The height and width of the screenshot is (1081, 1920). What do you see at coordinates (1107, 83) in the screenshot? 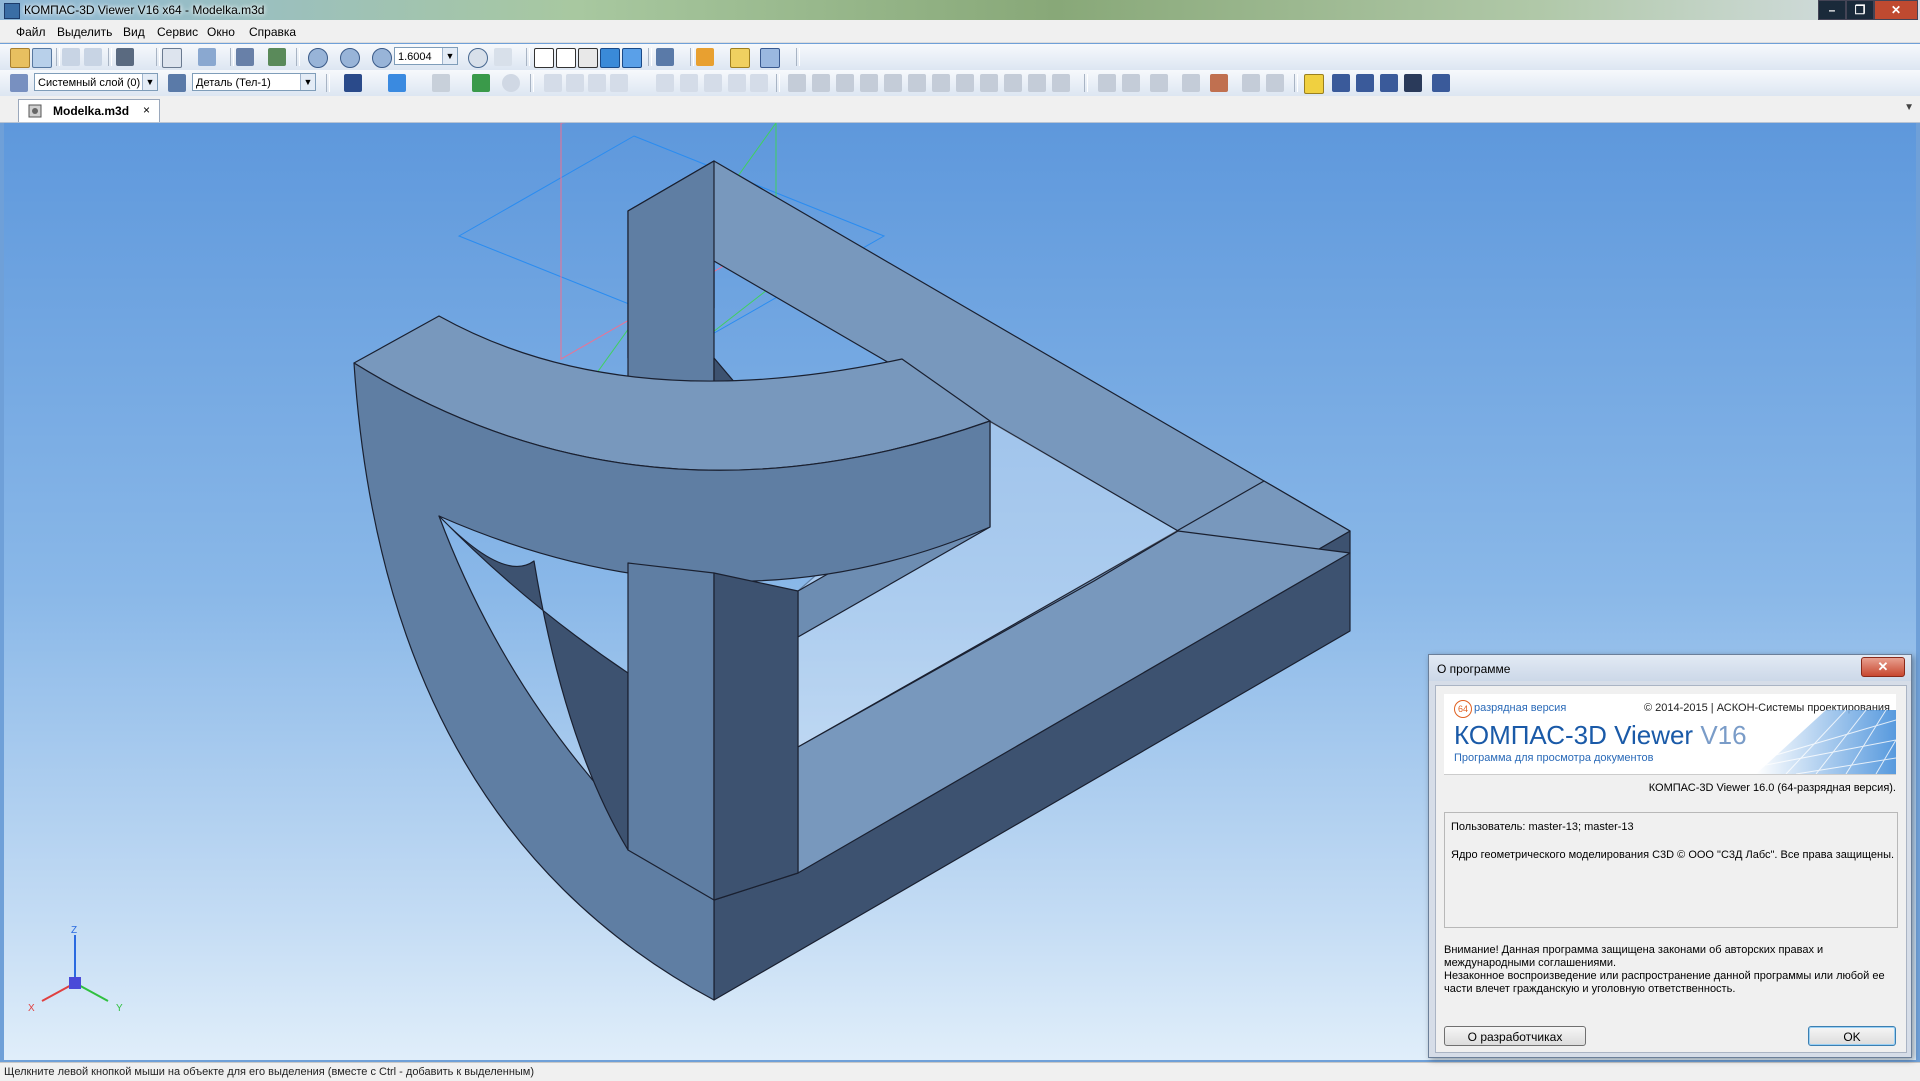
I see `table-icon` at bounding box center [1107, 83].